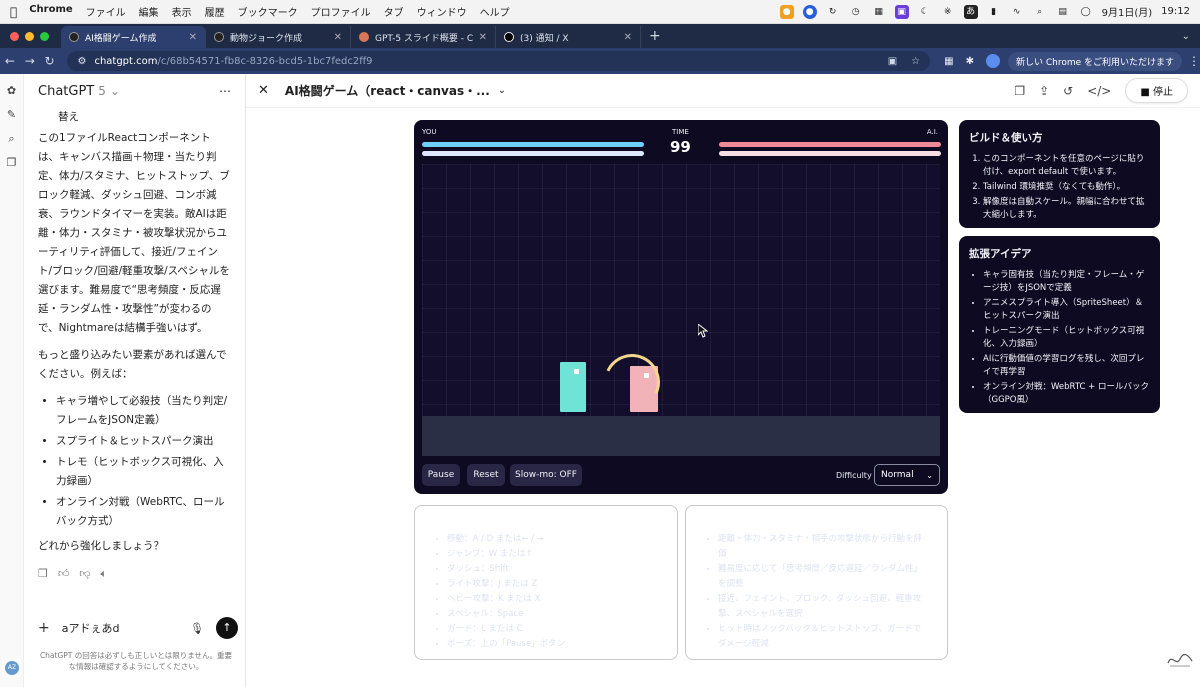 This screenshot has width=1200, height=687. Describe the element at coordinates (12, 163) in the screenshot. I see `library-icon: ❐` at that location.